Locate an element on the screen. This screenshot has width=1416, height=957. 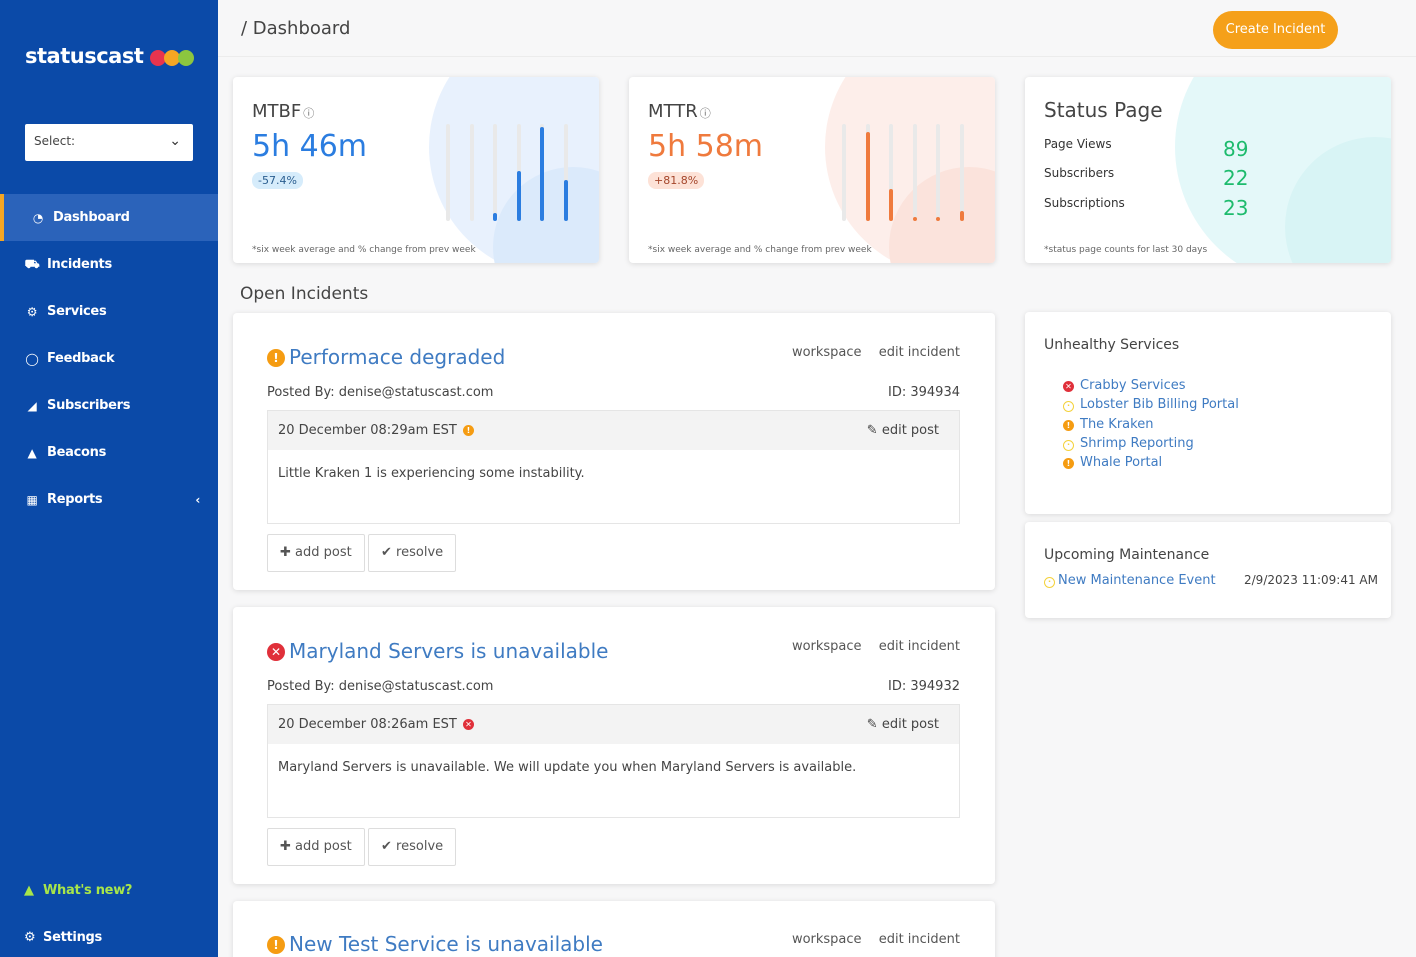
plus-icon: ✚ is located at coordinates (285, 552).